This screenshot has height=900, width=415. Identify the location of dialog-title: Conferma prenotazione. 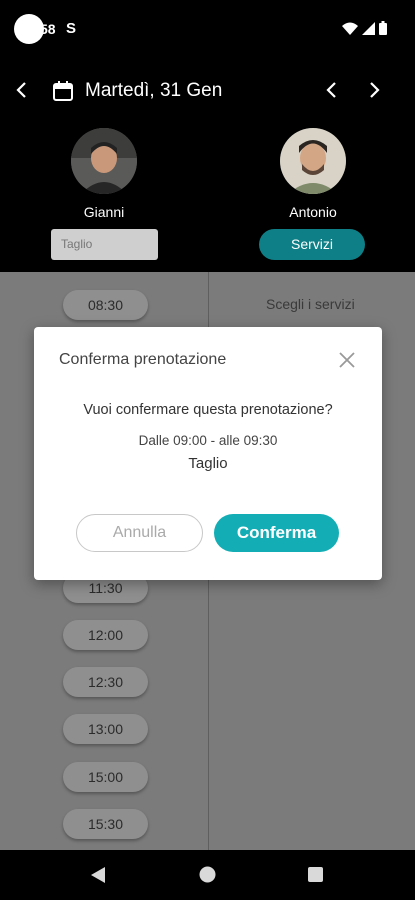
(143, 359).